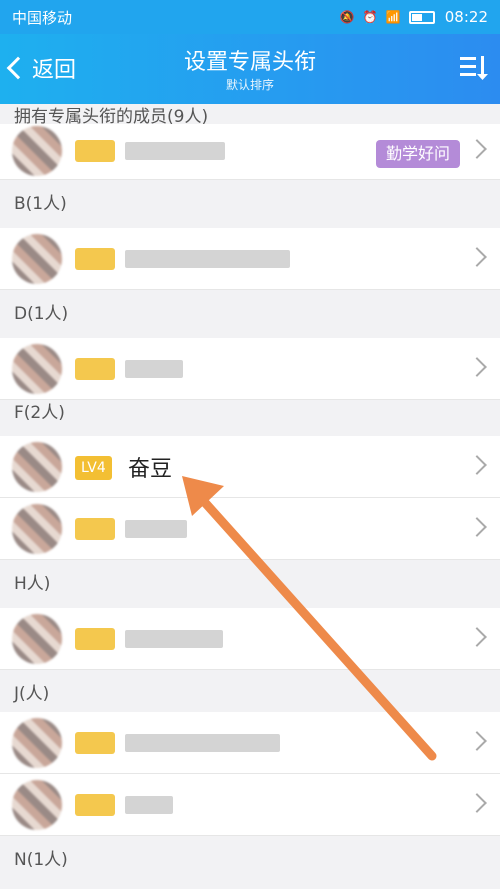  Describe the element at coordinates (466, 17) in the screenshot. I see `clock: 08:22` at that location.